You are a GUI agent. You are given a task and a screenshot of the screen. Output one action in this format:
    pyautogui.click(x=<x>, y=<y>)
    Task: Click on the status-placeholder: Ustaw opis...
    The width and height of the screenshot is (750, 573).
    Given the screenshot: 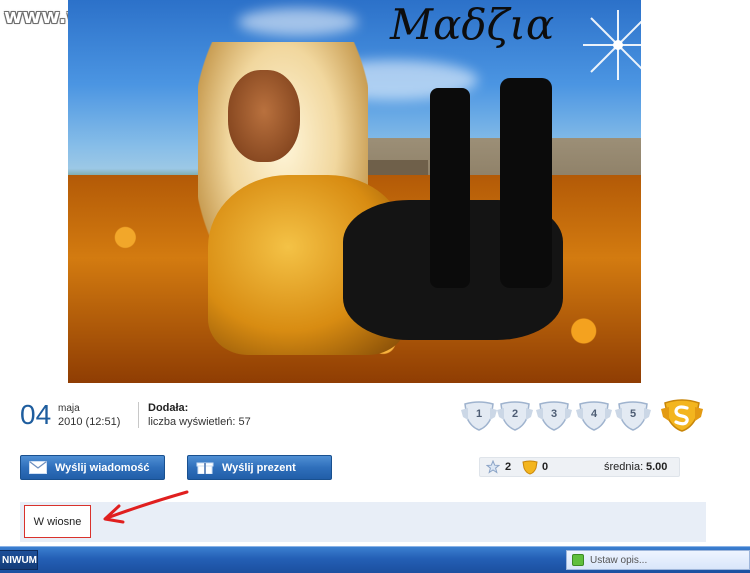 What is the action you would take?
    pyautogui.click(x=619, y=560)
    